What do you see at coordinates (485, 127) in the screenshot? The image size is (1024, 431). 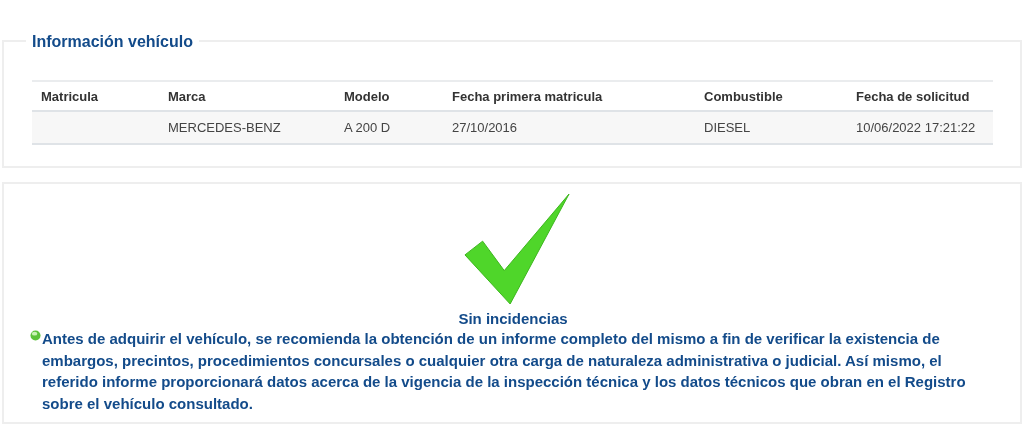 I see `table-cell: 27/10/2016` at bounding box center [485, 127].